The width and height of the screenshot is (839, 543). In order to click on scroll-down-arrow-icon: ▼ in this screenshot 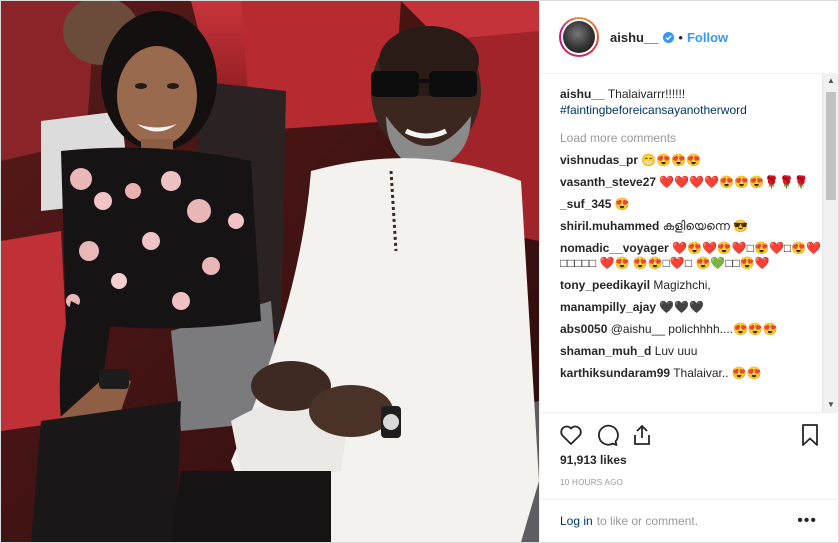, I will do `click(831, 405)`.